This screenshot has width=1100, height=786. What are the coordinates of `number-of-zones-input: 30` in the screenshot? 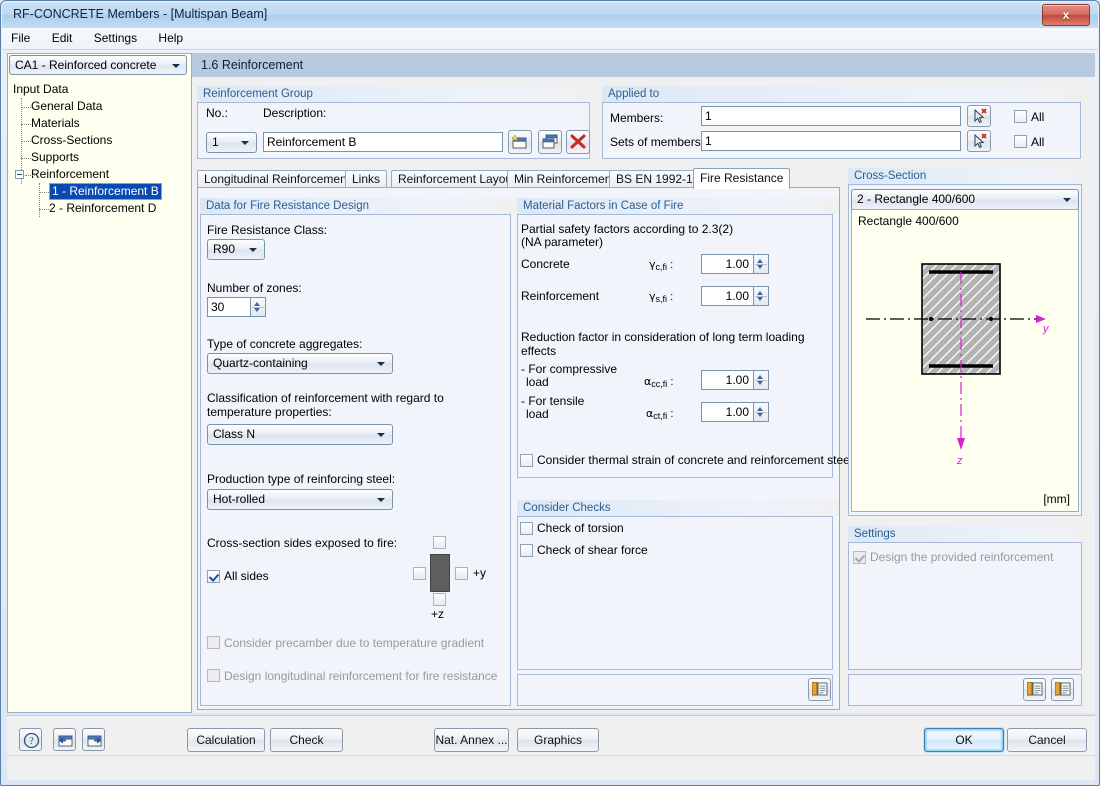 It's located at (229, 307).